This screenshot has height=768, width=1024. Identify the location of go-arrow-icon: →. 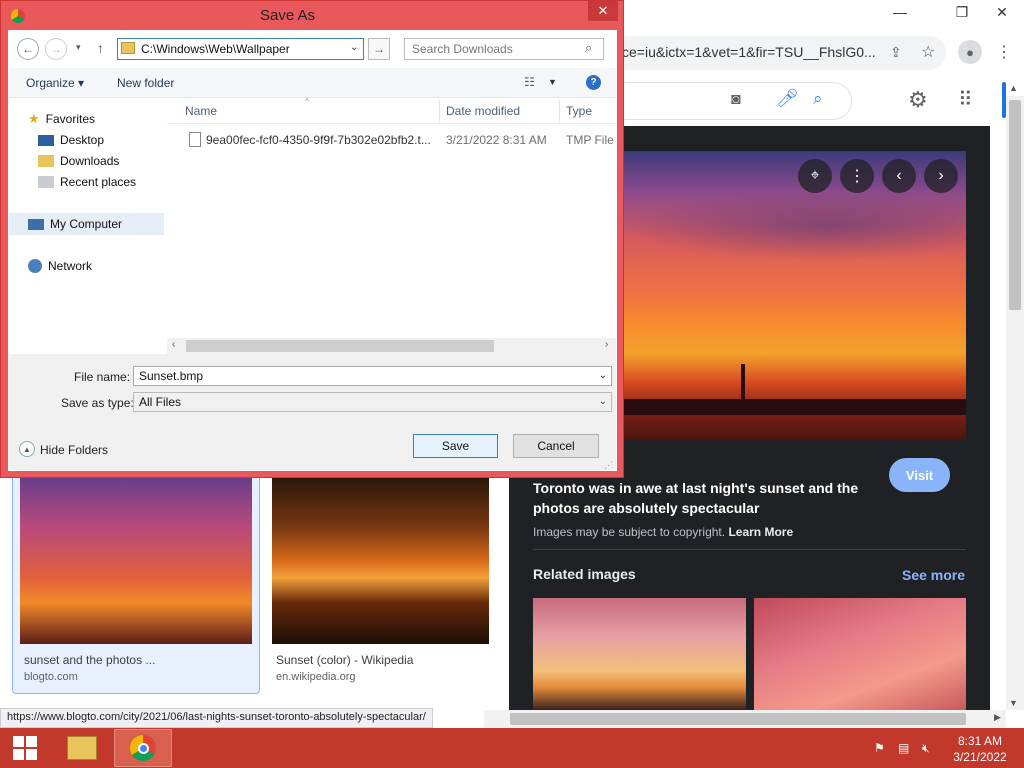
(379, 49).